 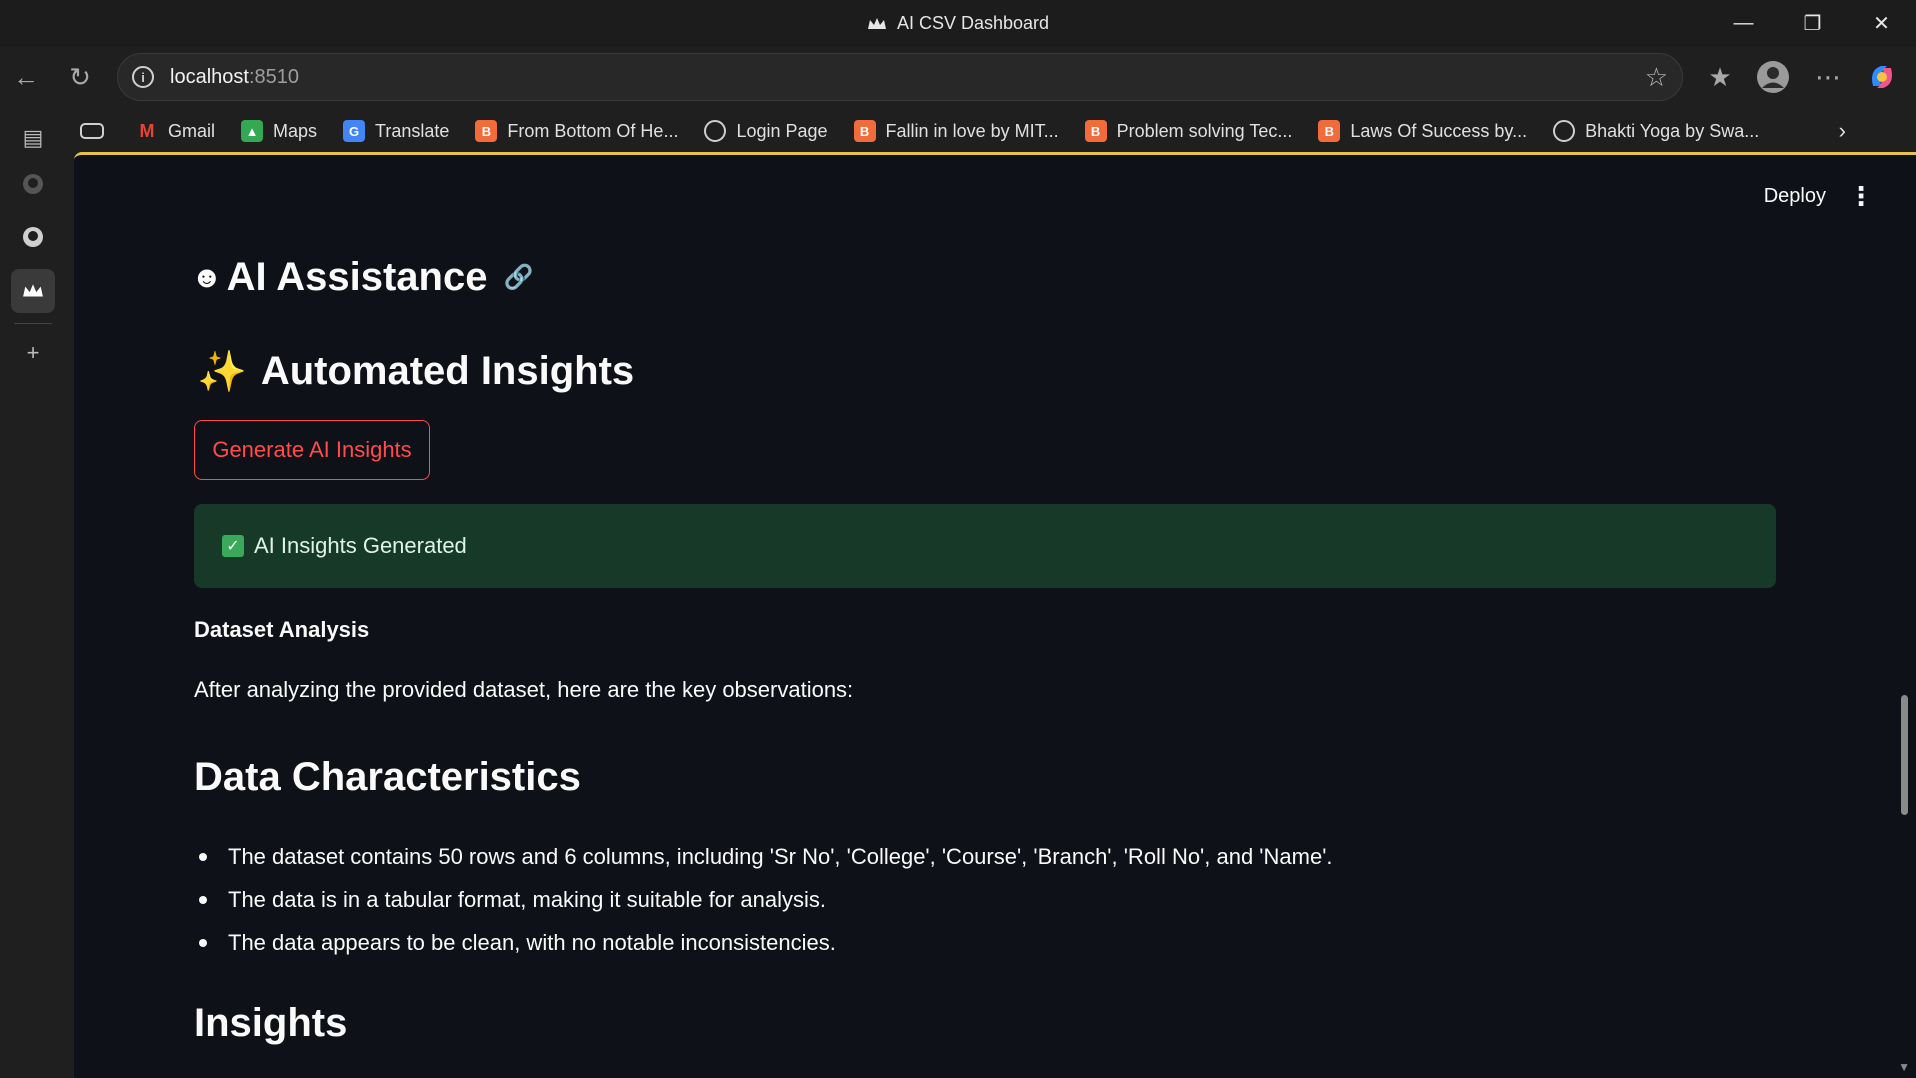 I want to click on maps-icon: ▲, so click(x=252, y=131).